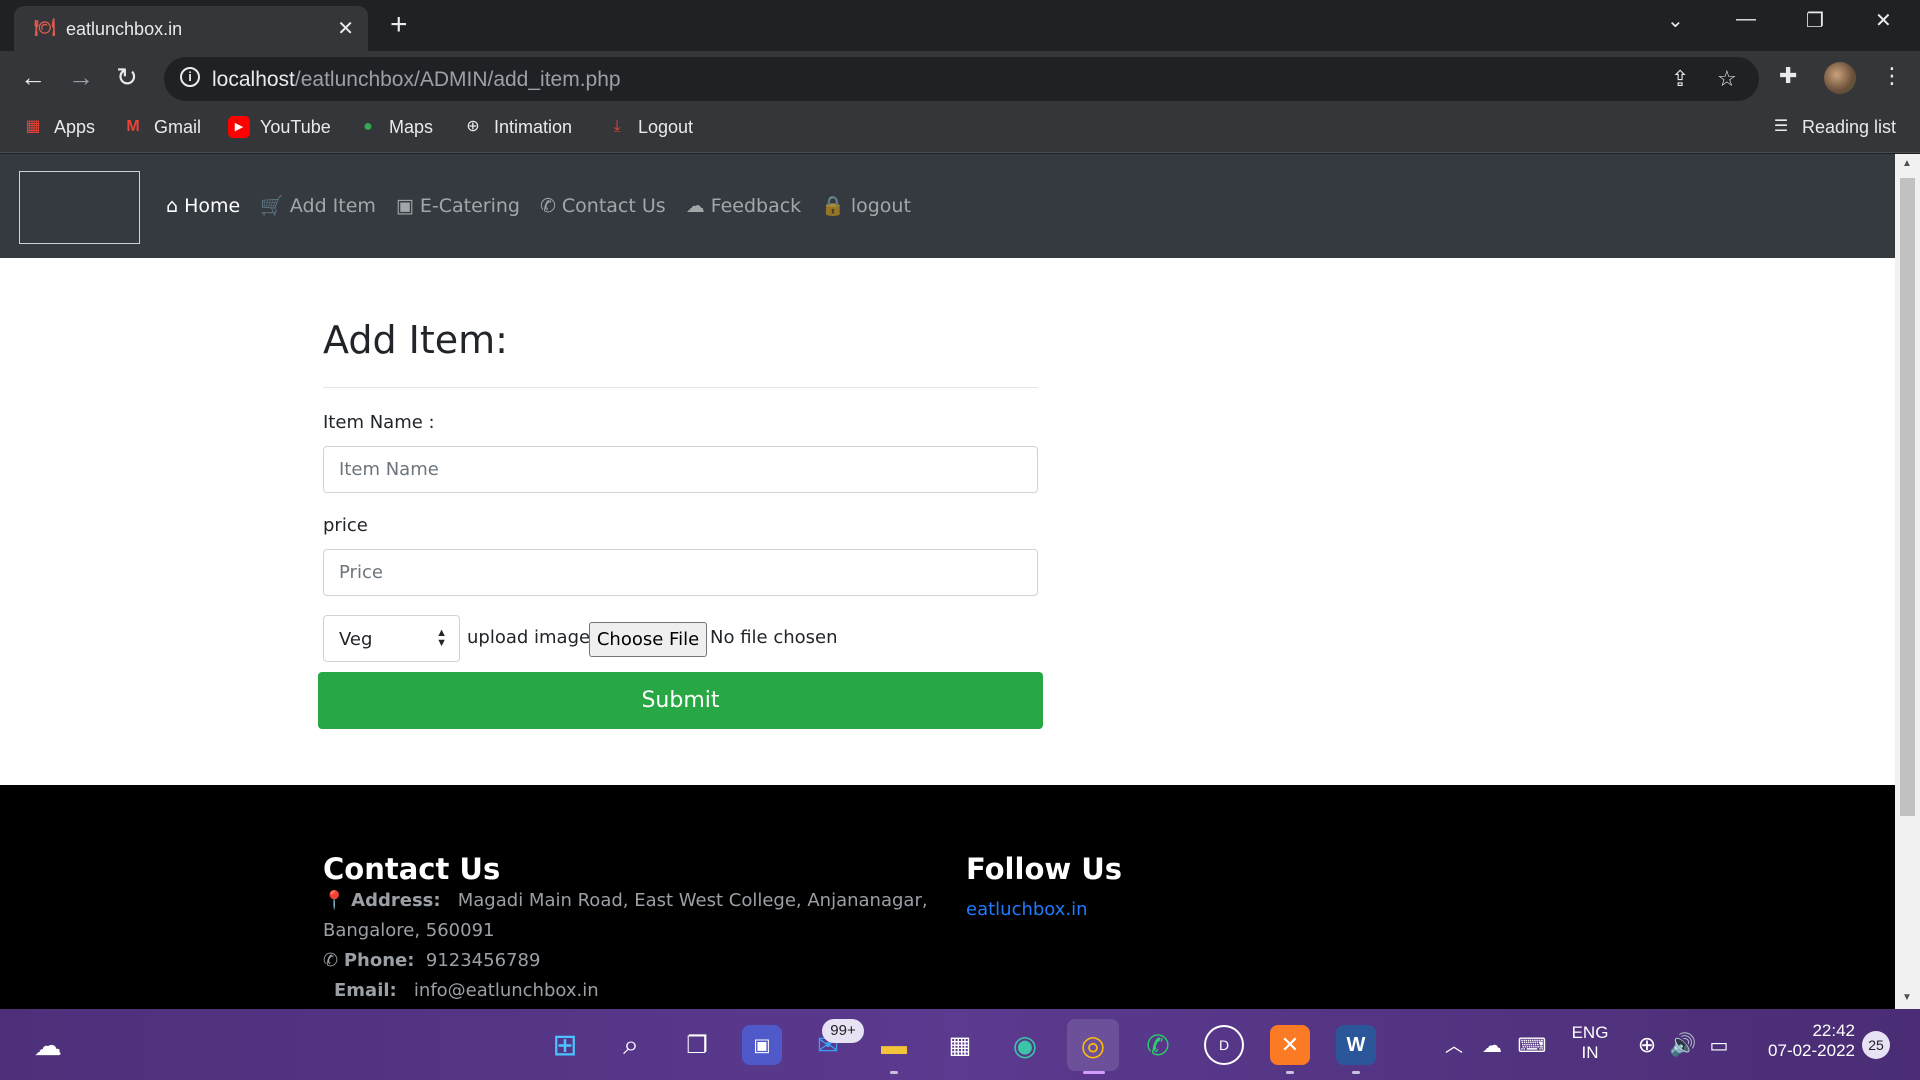 This screenshot has height=1080, width=1920. What do you see at coordinates (483, 960) in the screenshot?
I see `phone-number: 9123456789` at bounding box center [483, 960].